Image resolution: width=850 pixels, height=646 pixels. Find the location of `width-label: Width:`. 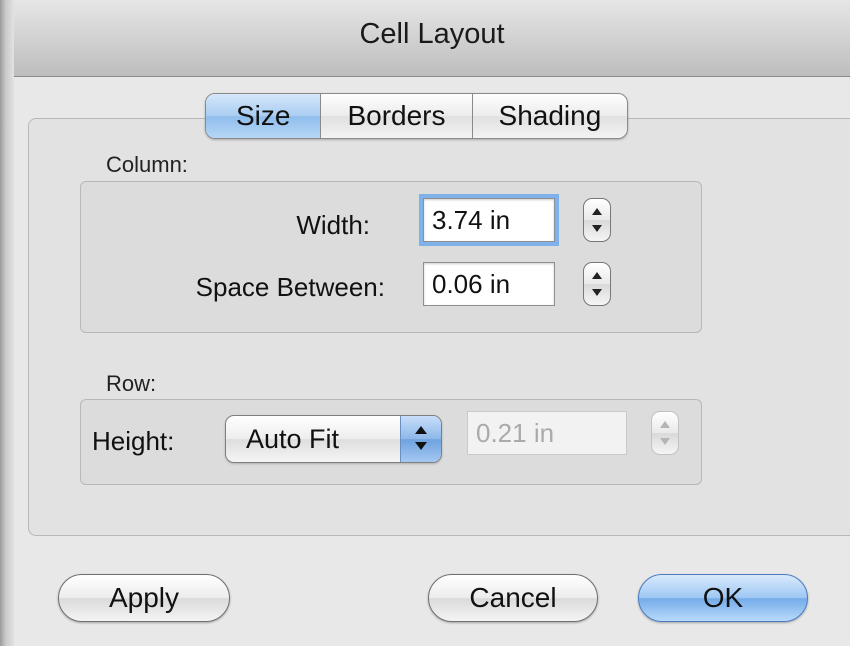

width-label: Width: is located at coordinates (333, 225).